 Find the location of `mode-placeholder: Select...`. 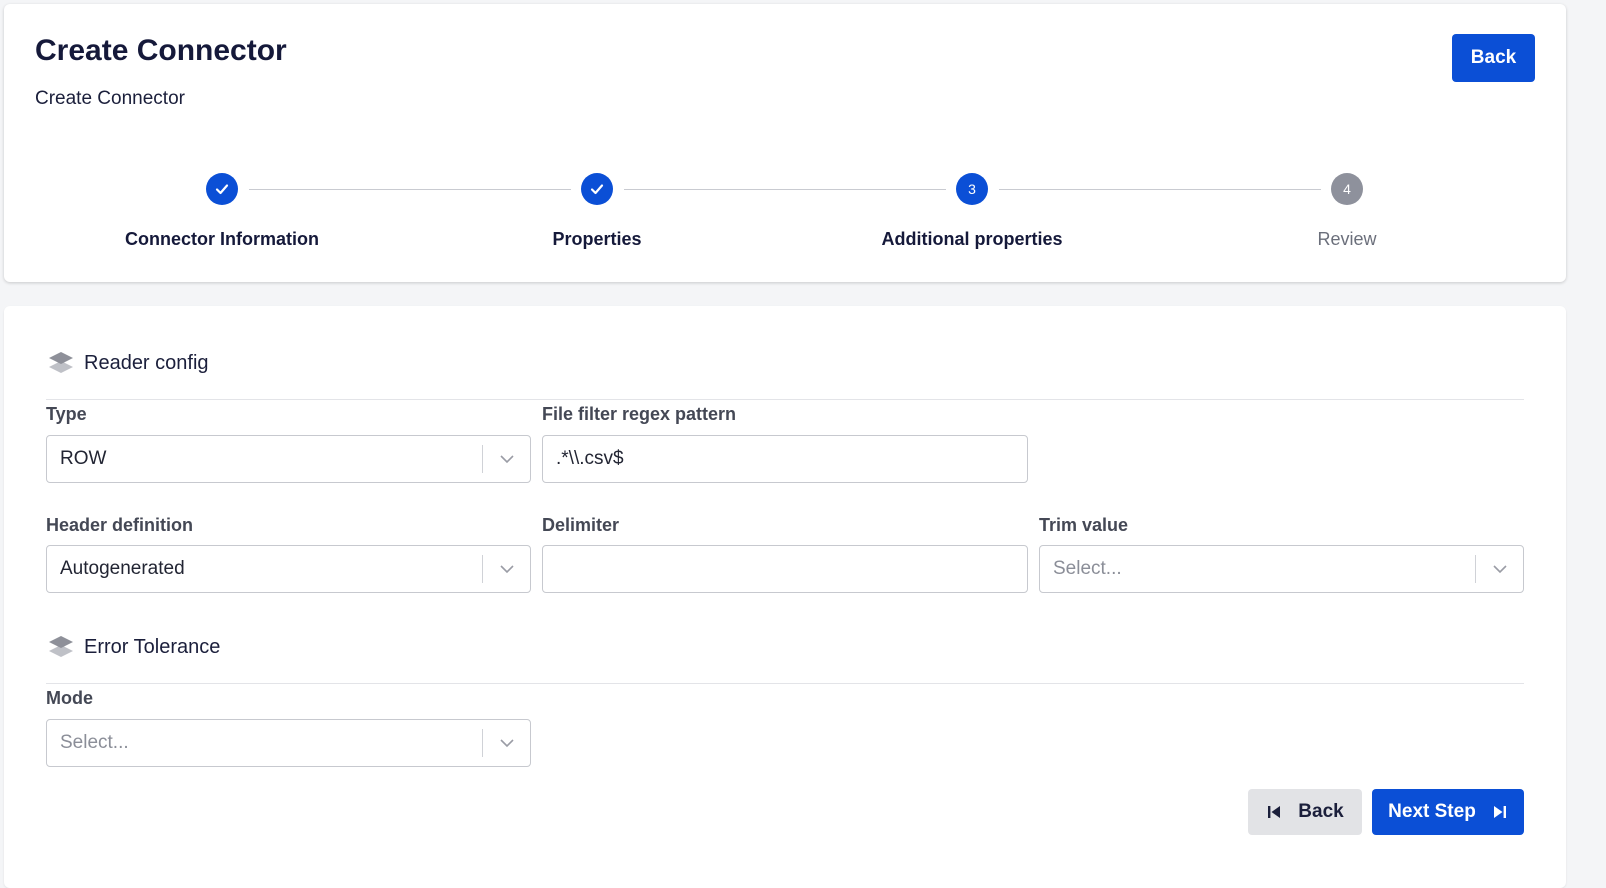

mode-placeholder: Select... is located at coordinates (94, 742).